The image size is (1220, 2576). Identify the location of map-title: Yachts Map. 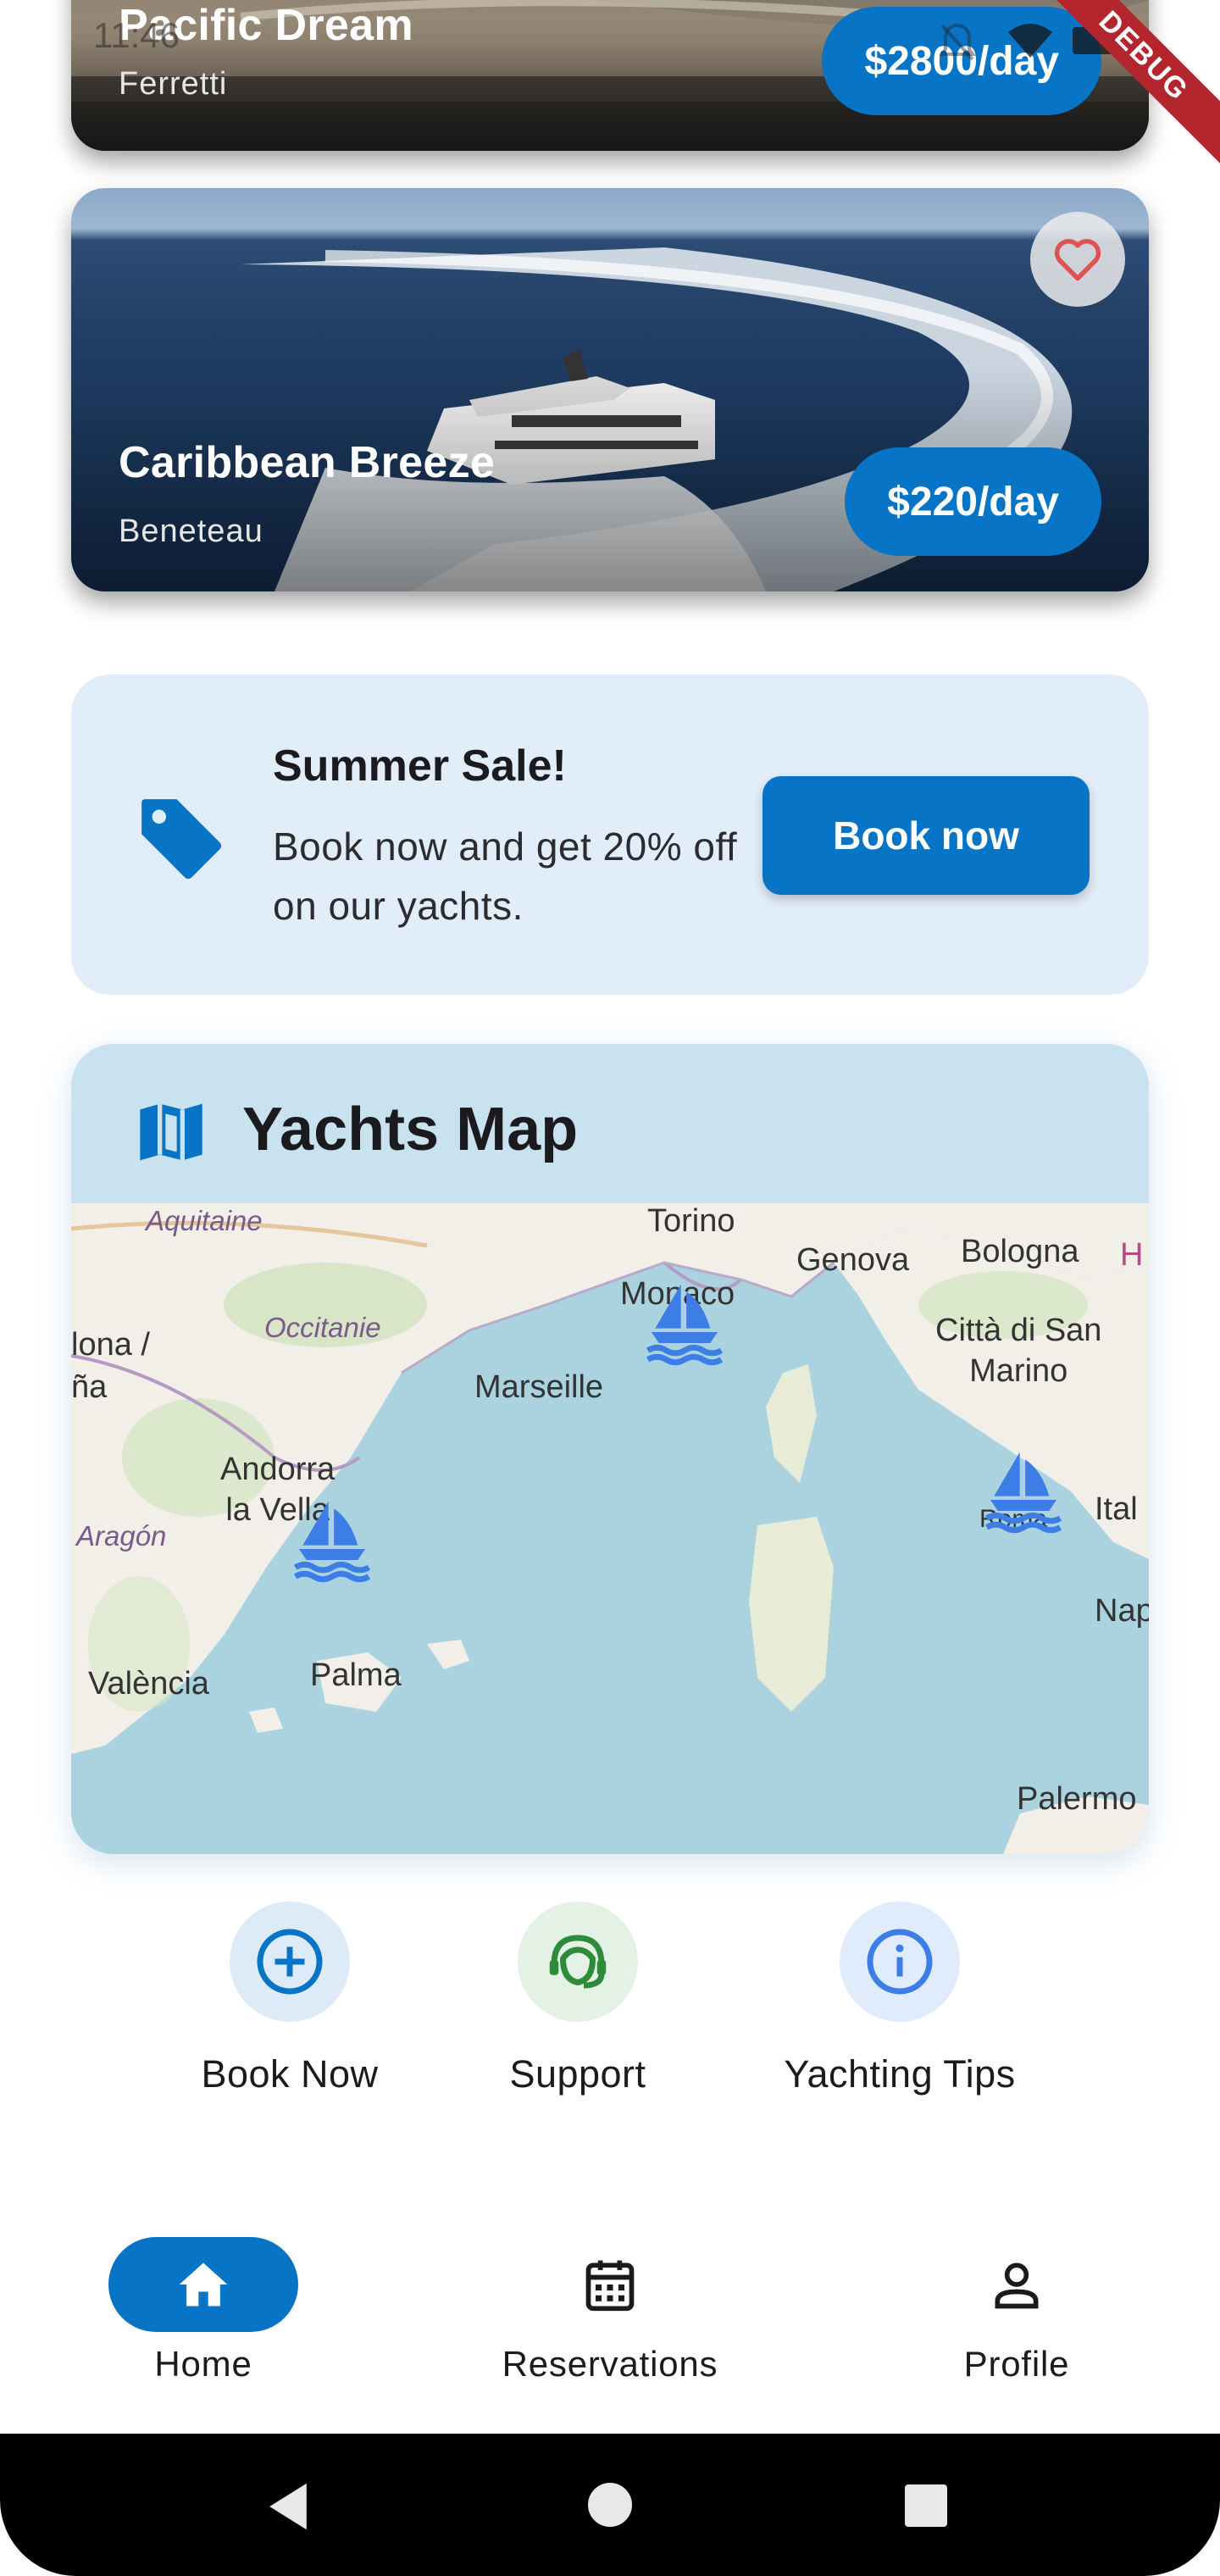
(410, 1129).